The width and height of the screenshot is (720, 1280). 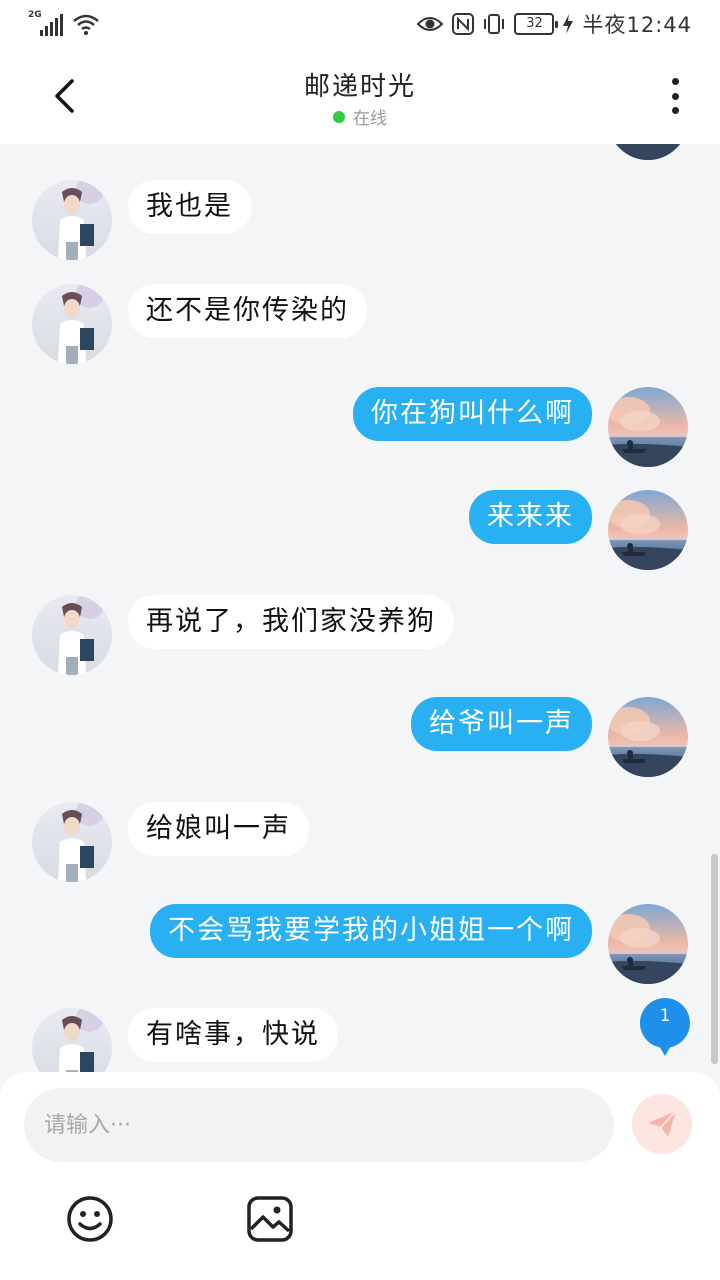 I want to click on eye-comfort-icon, so click(x=430, y=24).